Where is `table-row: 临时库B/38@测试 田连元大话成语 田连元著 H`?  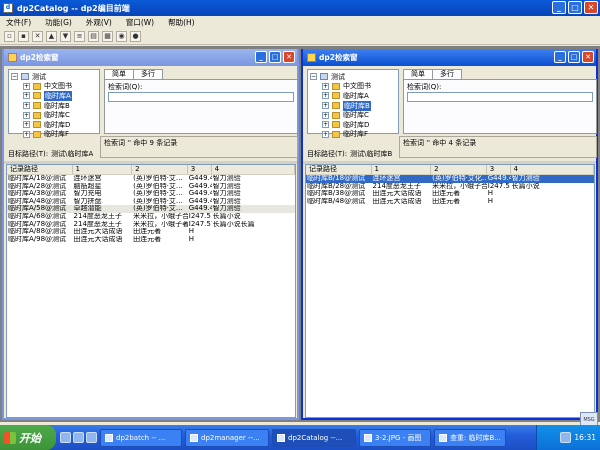
table-row: 临时库B/38@测试 田连元大话成语 田连元著 H is located at coordinates (450, 194).